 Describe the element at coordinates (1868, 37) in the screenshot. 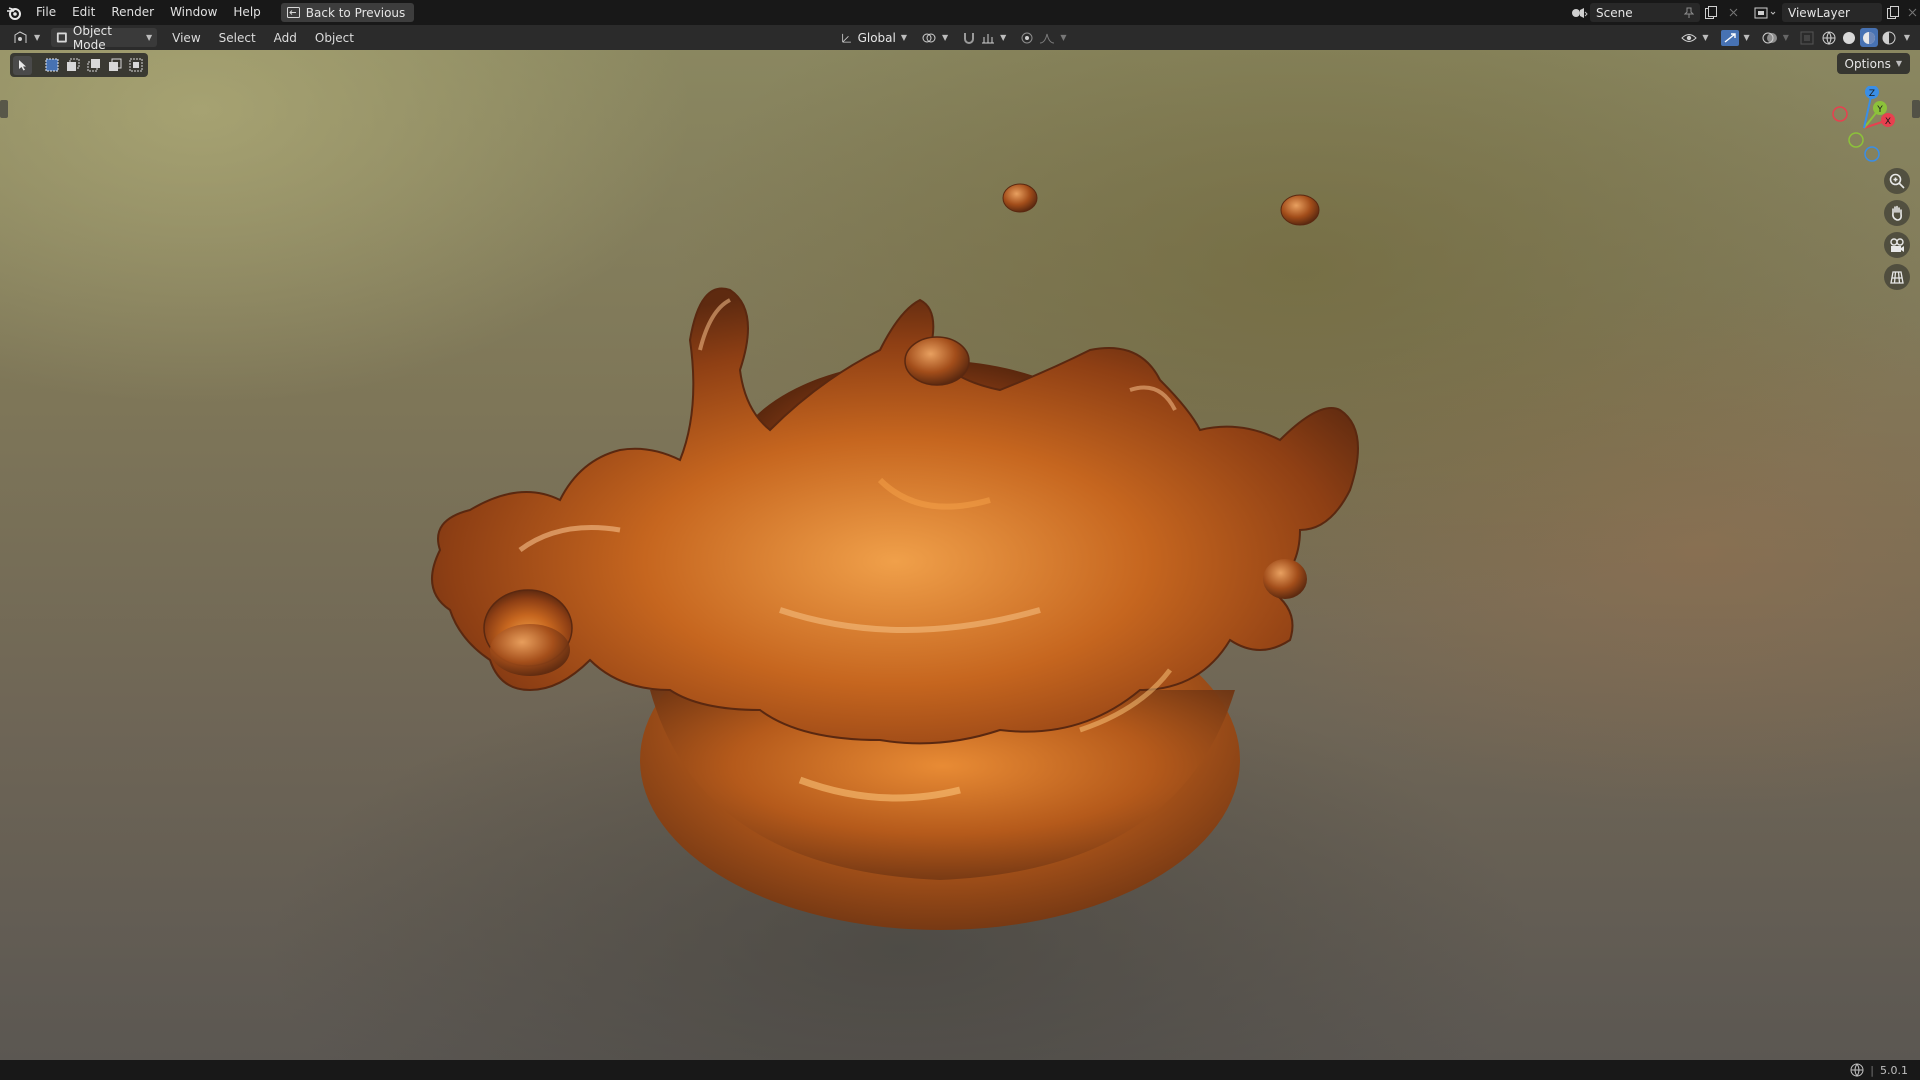

I see `material-preview-shading-icon` at that location.